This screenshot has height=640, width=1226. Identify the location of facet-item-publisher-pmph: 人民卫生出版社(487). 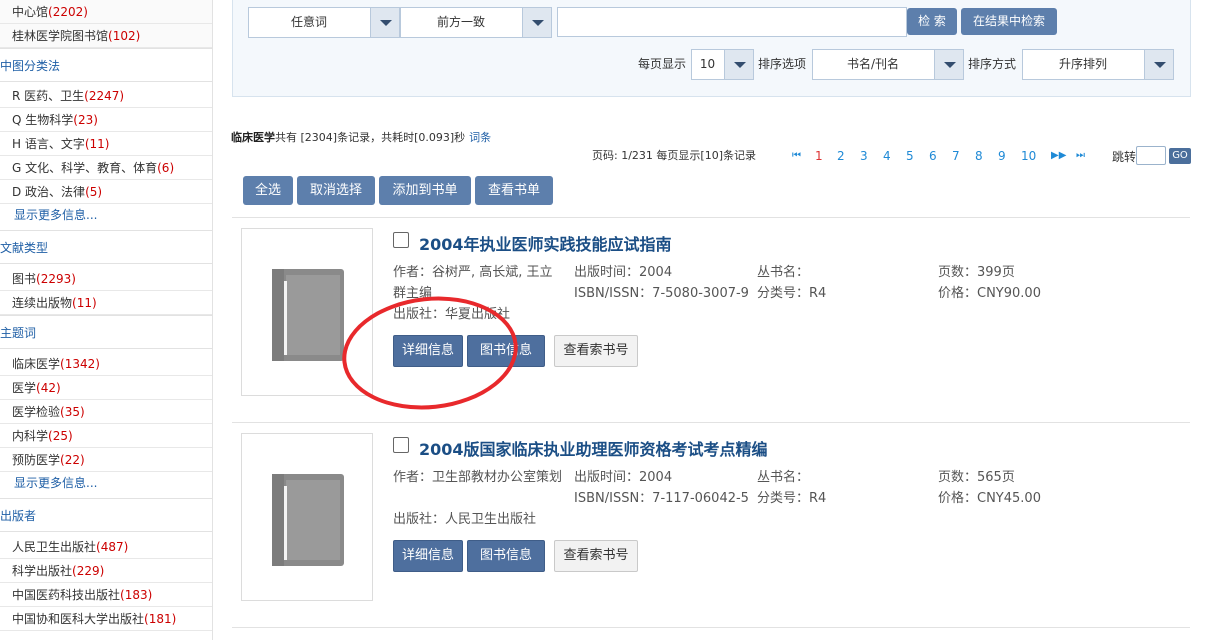
(106, 547).